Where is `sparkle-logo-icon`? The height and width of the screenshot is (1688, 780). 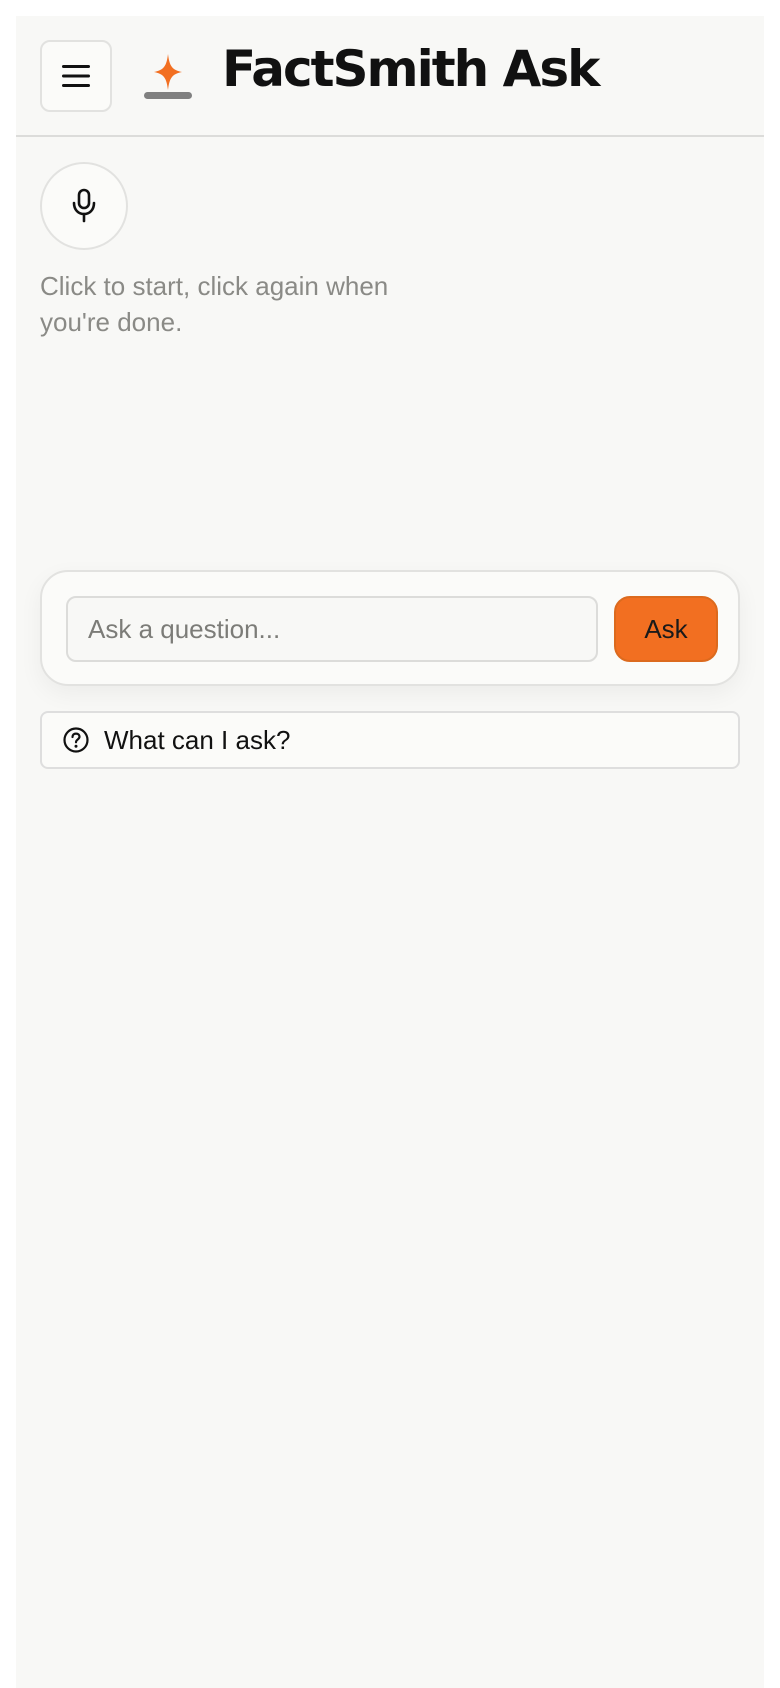
sparkle-logo-icon is located at coordinates (168, 76).